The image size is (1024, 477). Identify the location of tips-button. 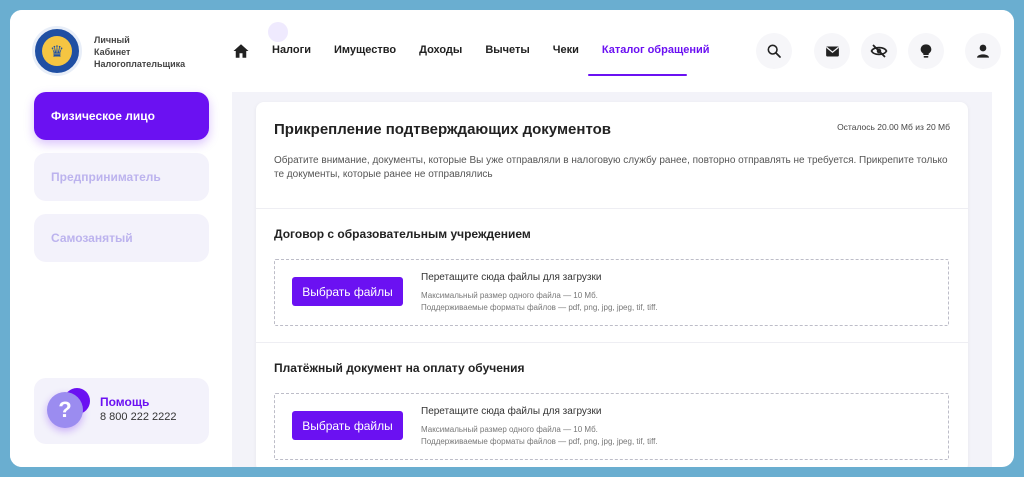
(926, 51).